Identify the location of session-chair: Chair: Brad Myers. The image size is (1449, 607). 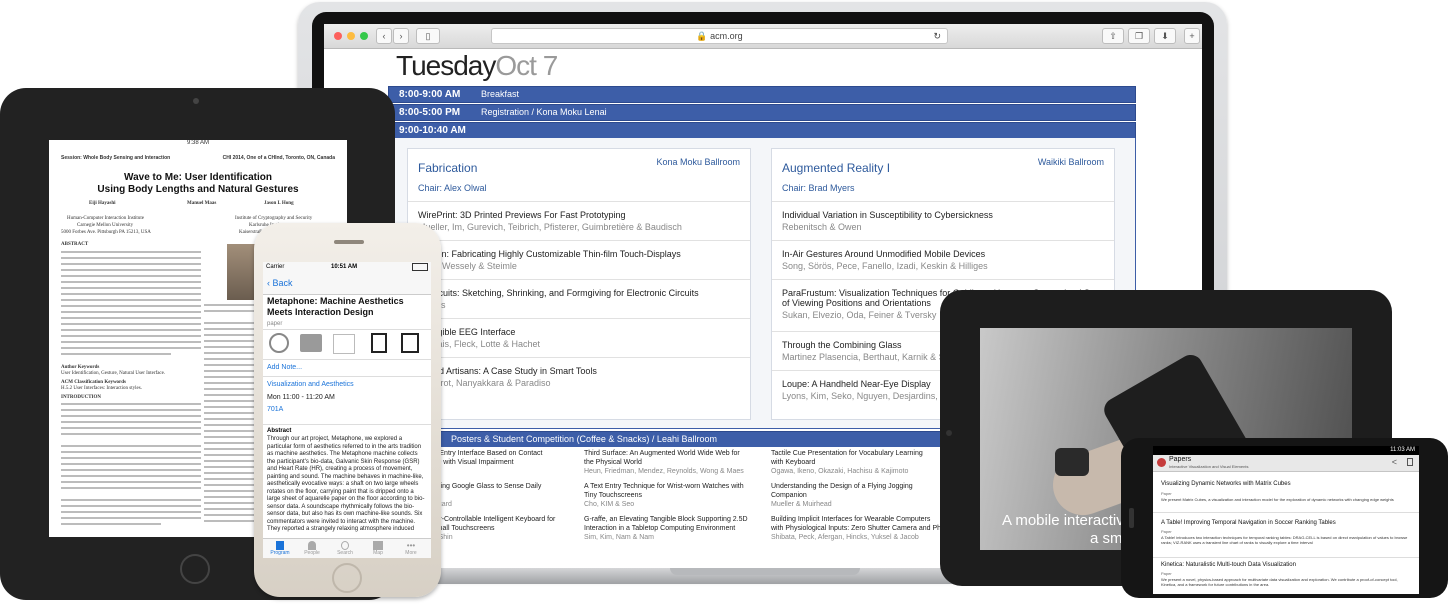
(818, 188).